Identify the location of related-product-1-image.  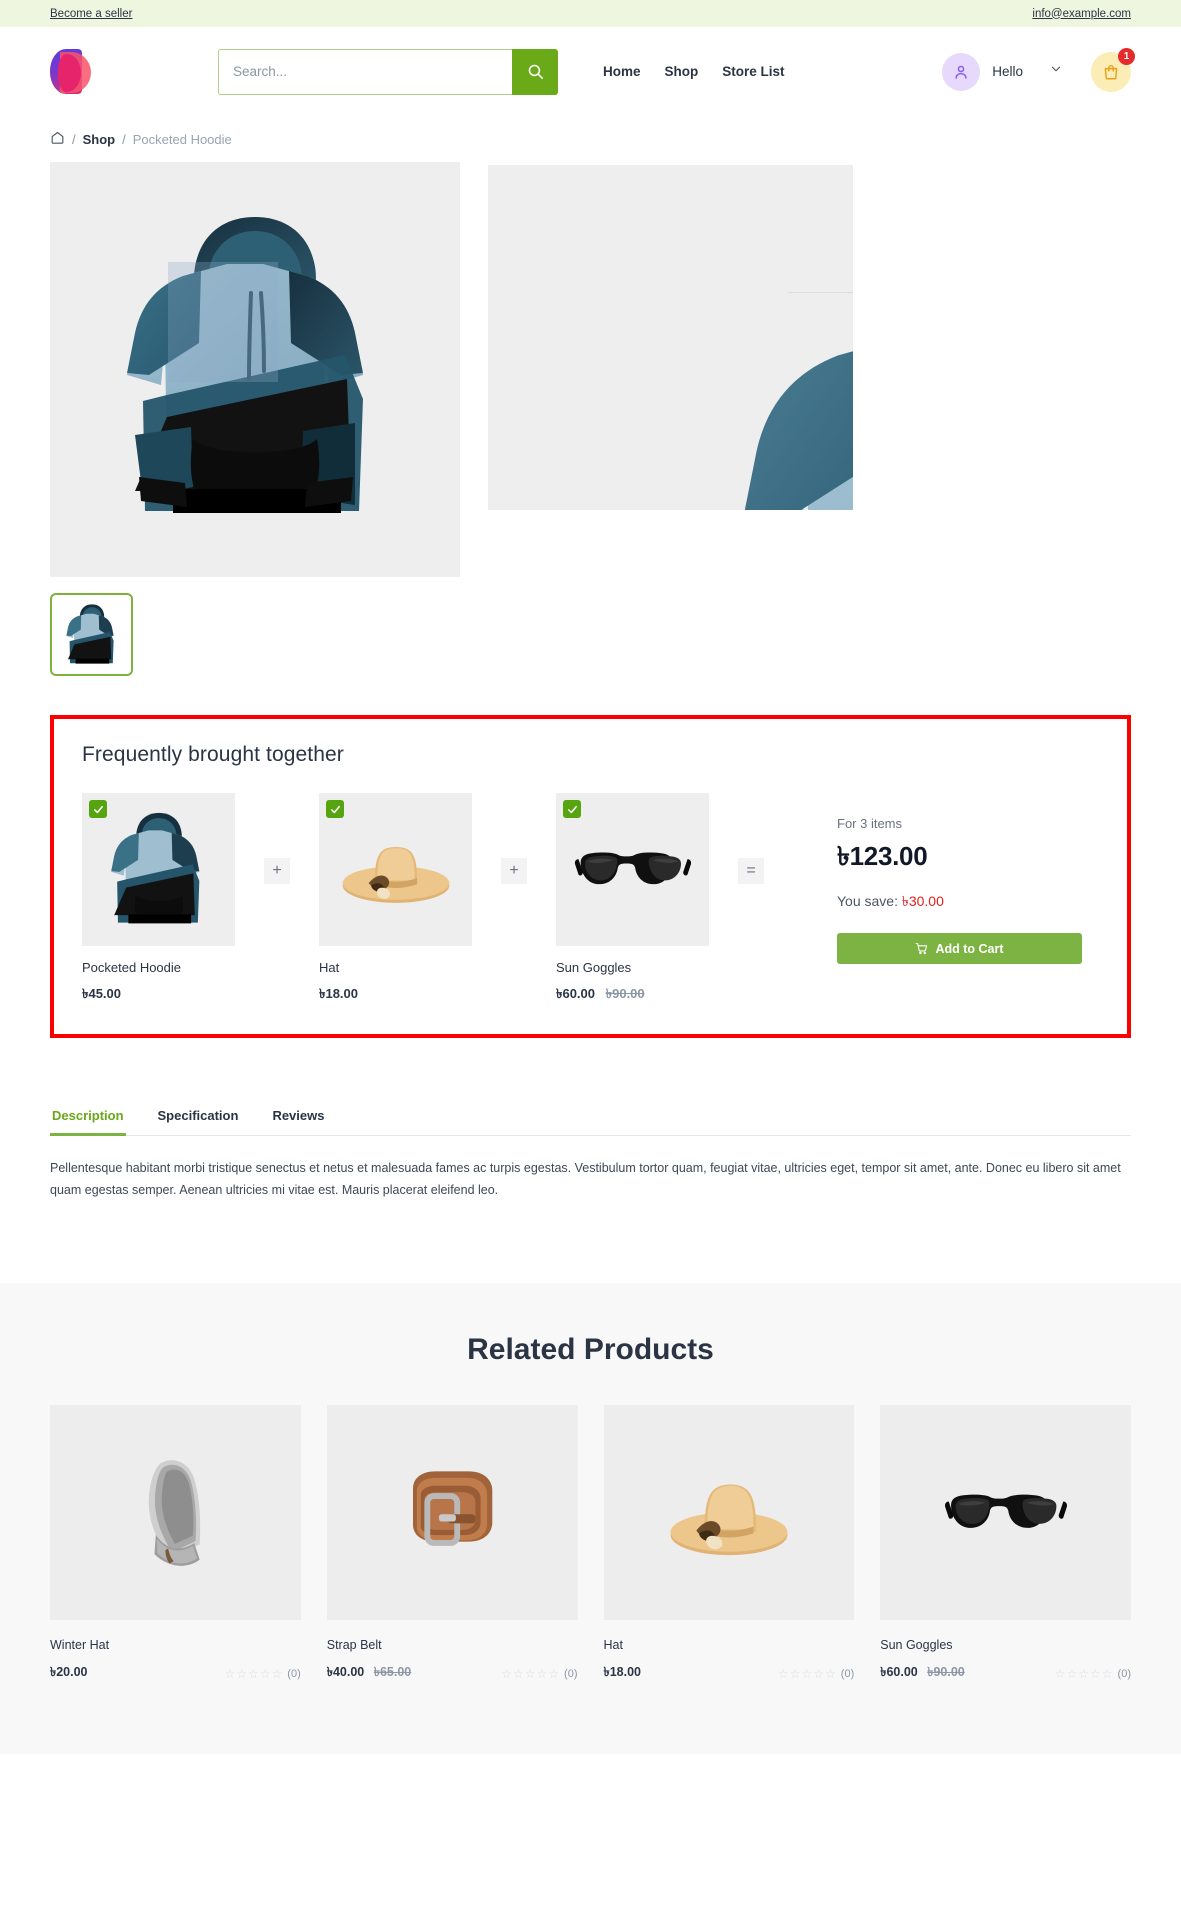
(175, 1512).